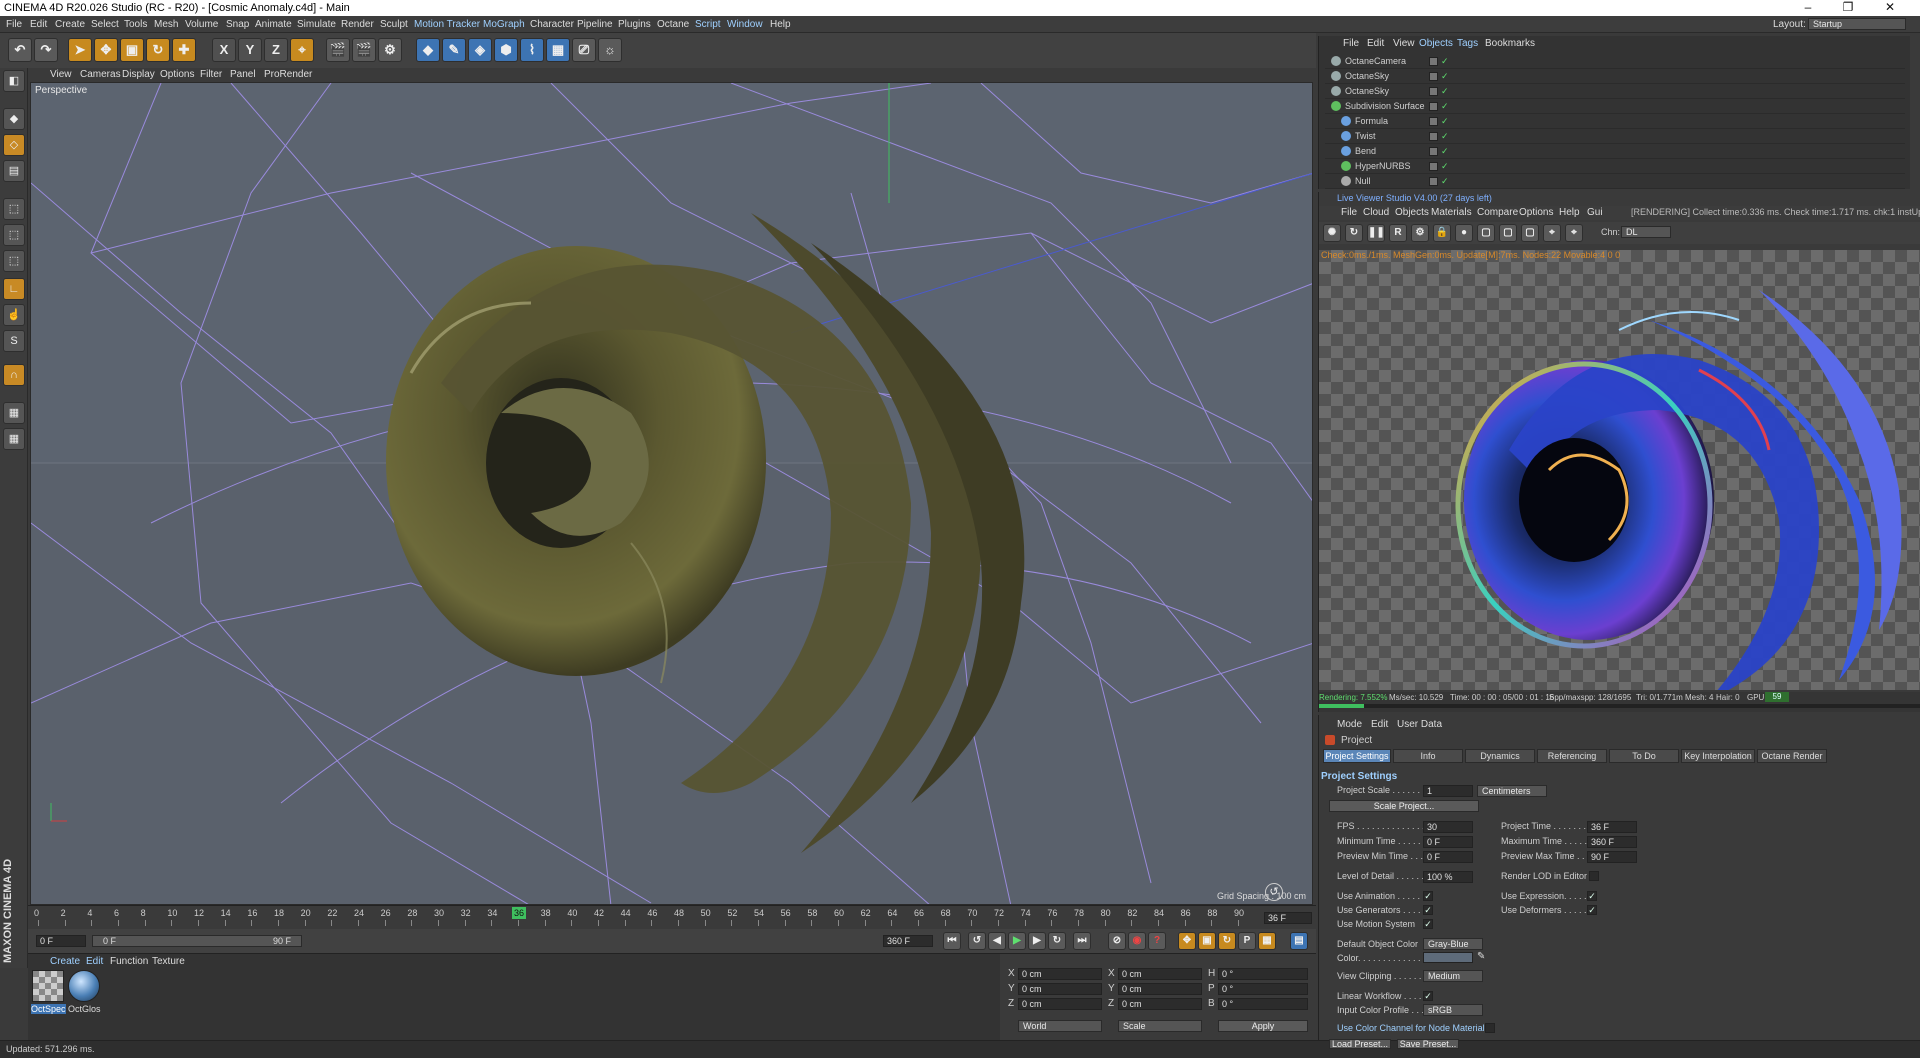 This screenshot has height=1058, width=1920. Describe the element at coordinates (1376, 233) in the screenshot. I see `lv-pause-icon: ❚❚` at that location.